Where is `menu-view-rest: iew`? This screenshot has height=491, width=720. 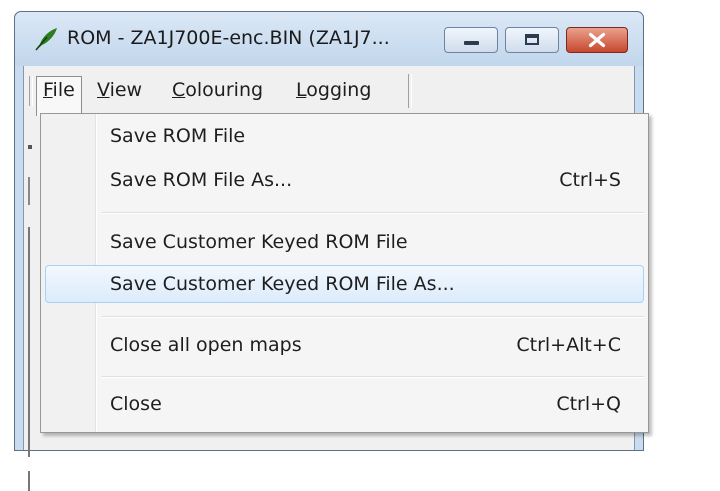 menu-view-rest: iew is located at coordinates (126, 90).